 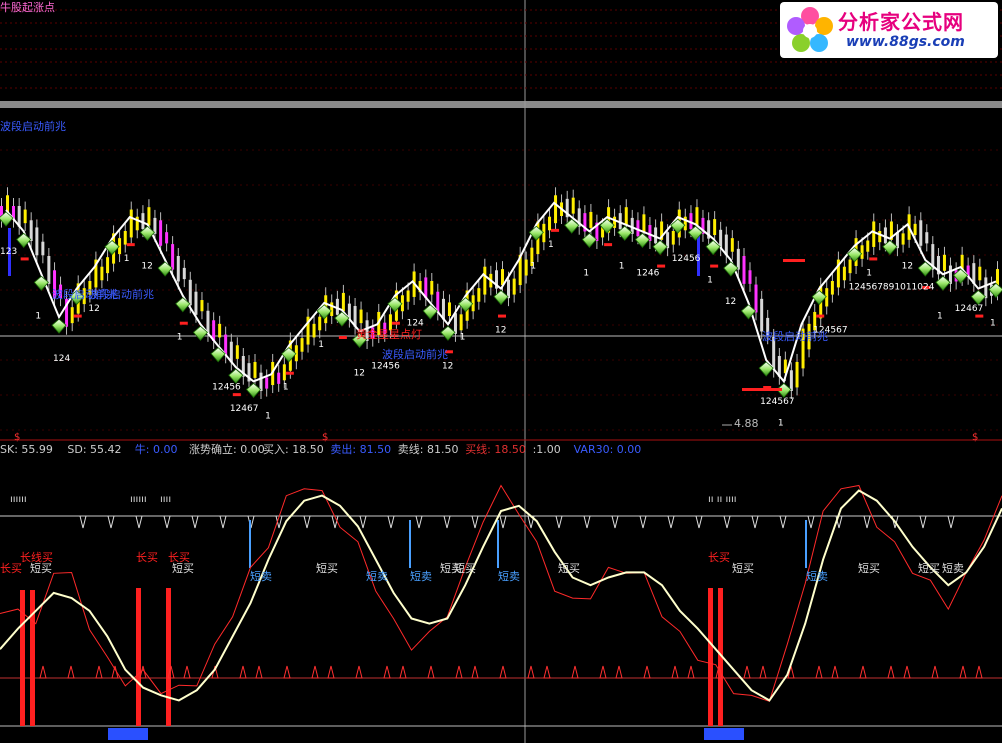 I want to click on indicator-value: 卖线: 81.50, so click(x=428, y=449).